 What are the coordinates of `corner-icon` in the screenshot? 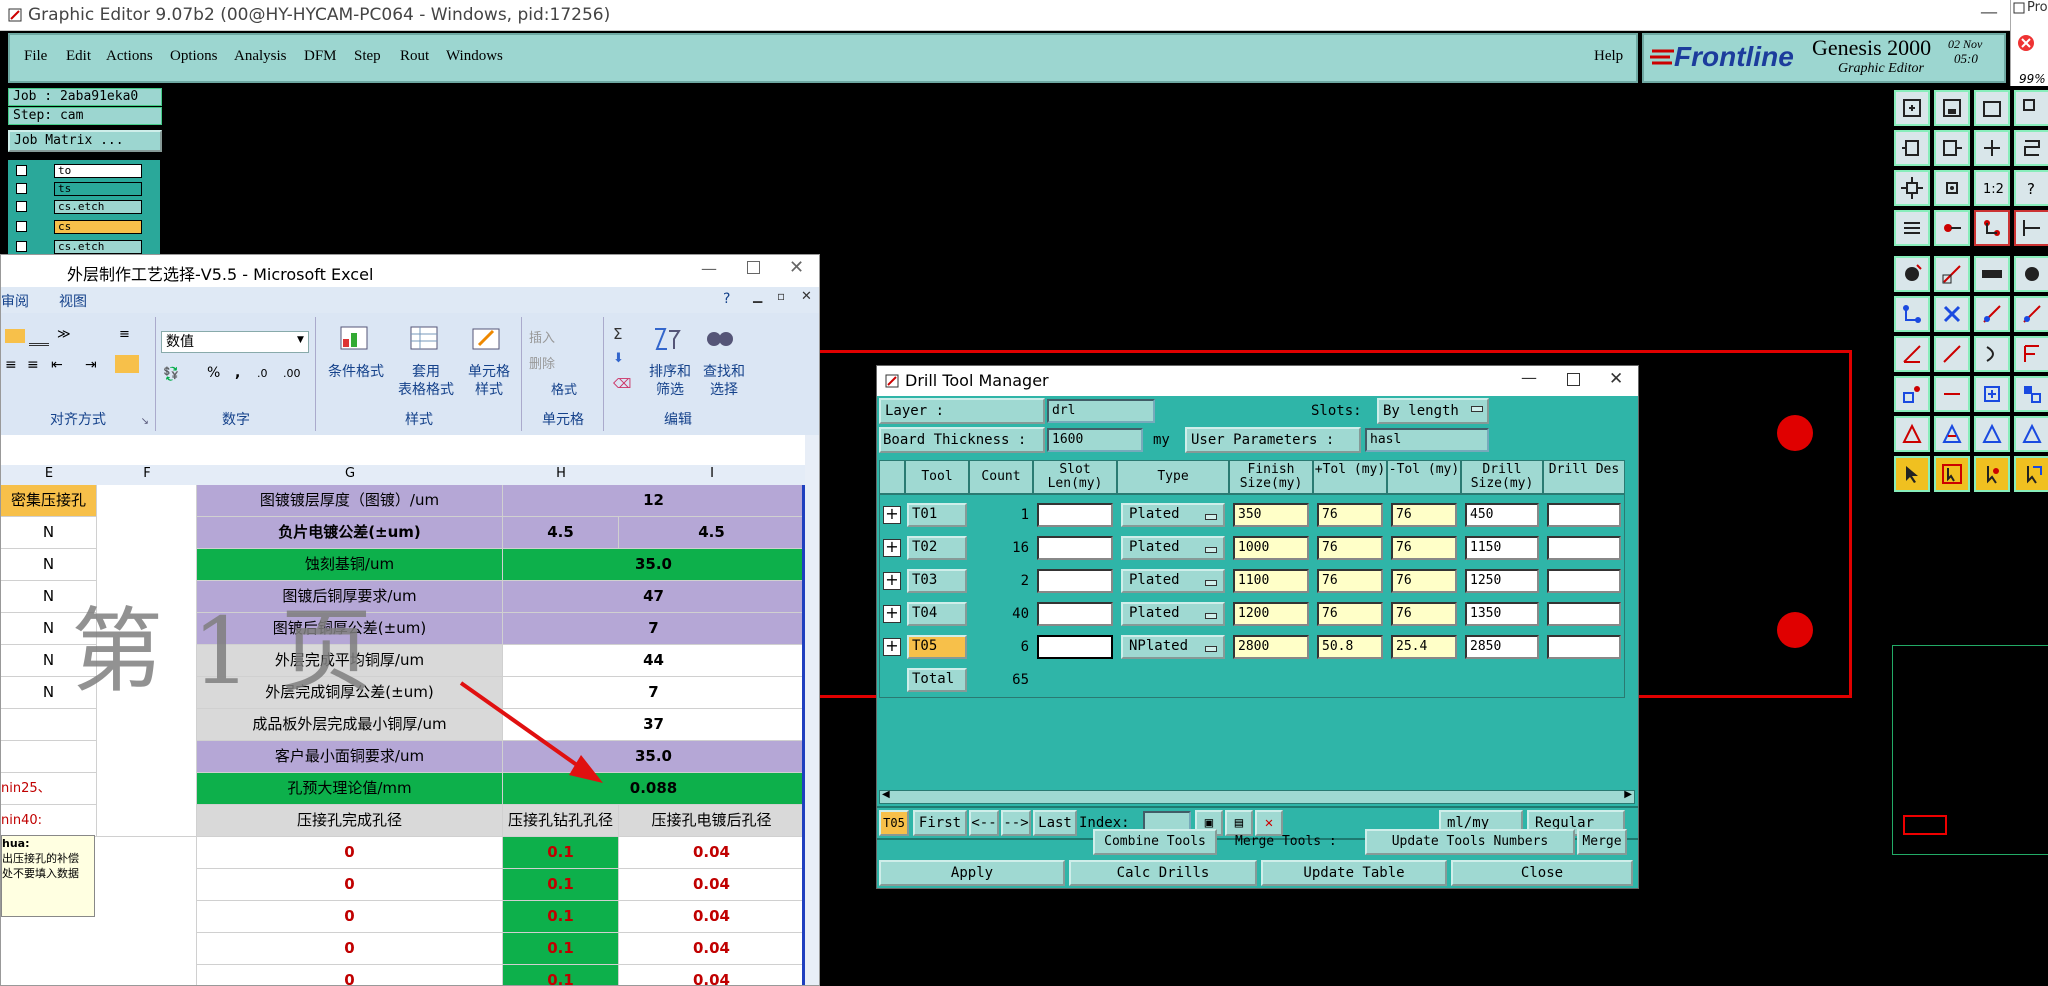 It's located at (1912, 394).